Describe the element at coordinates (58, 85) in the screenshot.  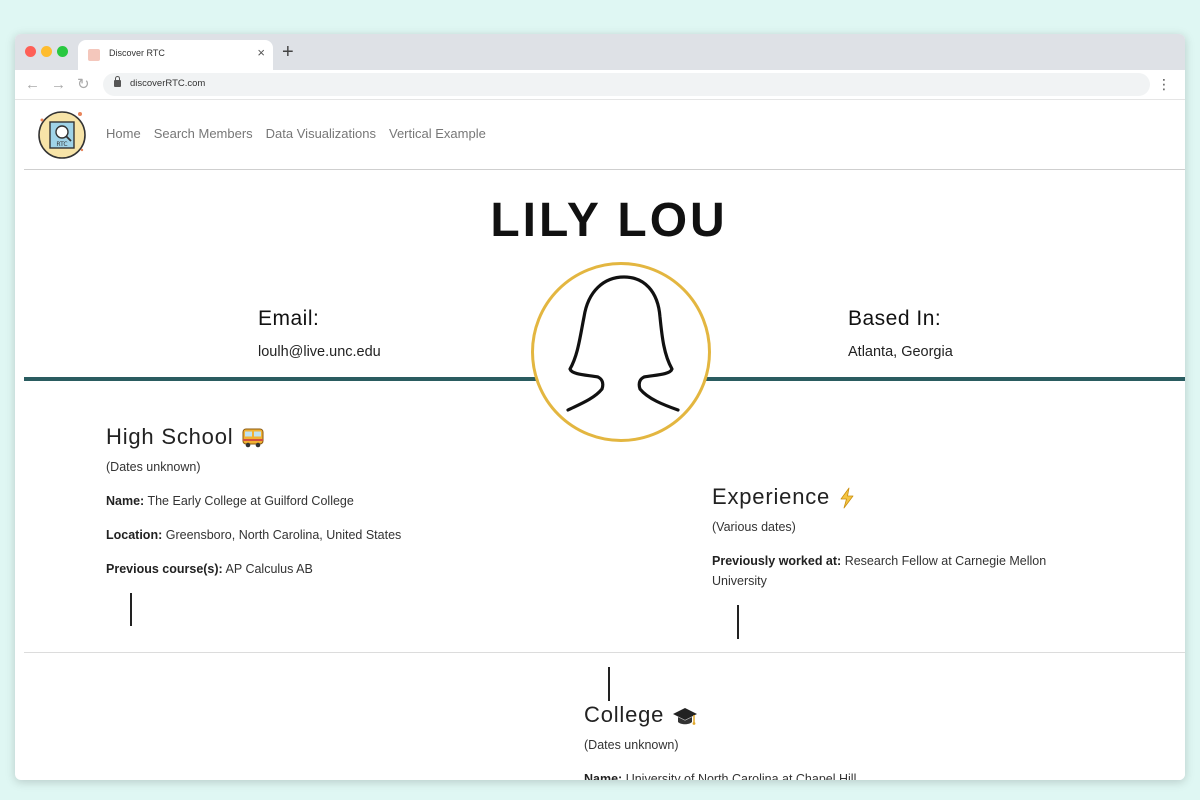
I see `forward-button: →` at that location.